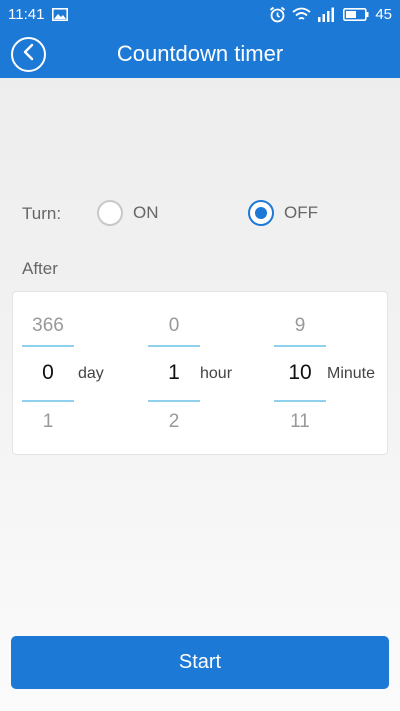 This screenshot has height=711, width=400. I want to click on wifi-icon, so click(301, 14).